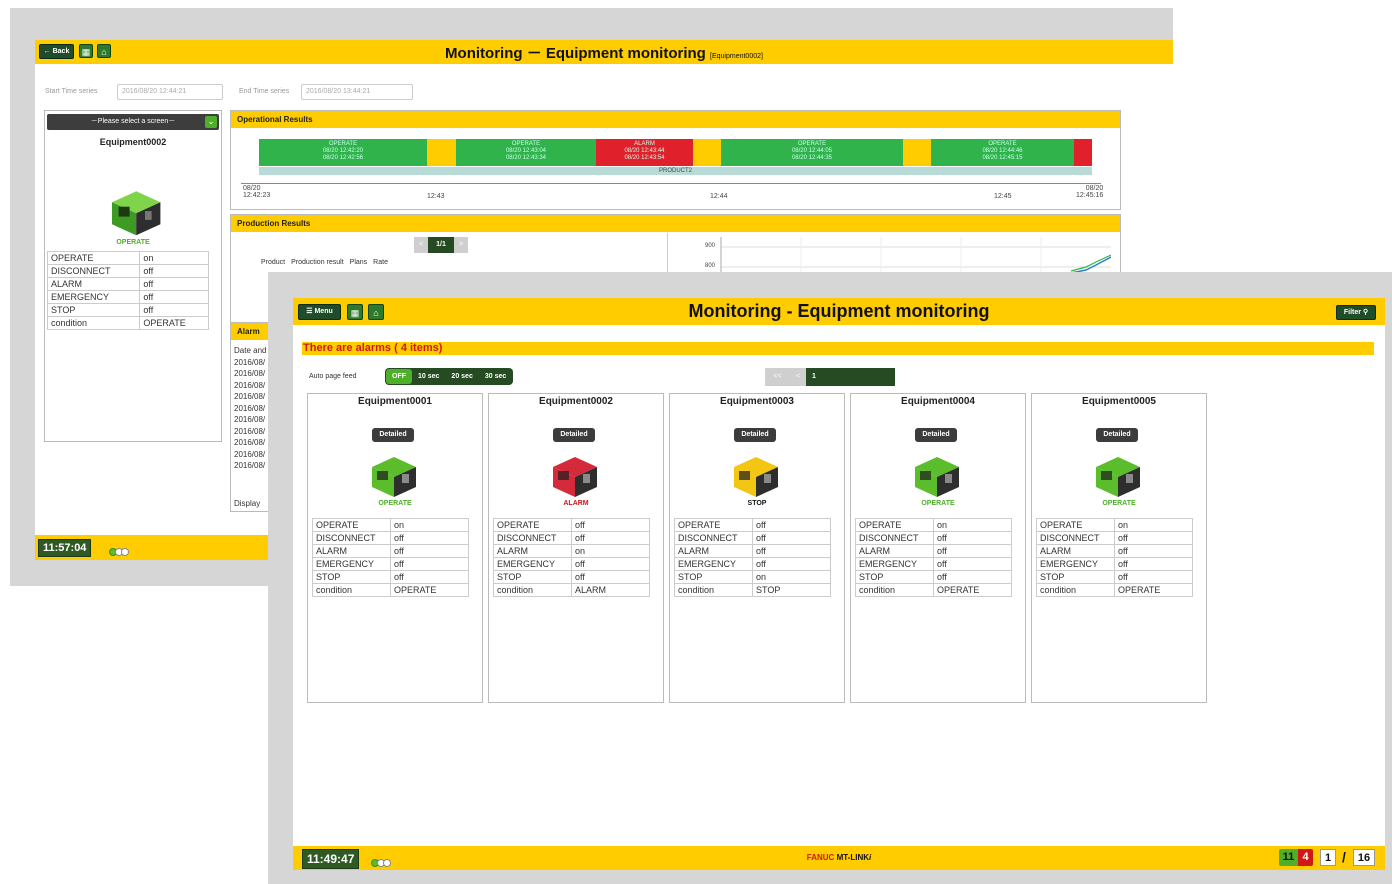  Describe the element at coordinates (399, 376) in the screenshot. I see `auto-page-off: OFF` at that location.